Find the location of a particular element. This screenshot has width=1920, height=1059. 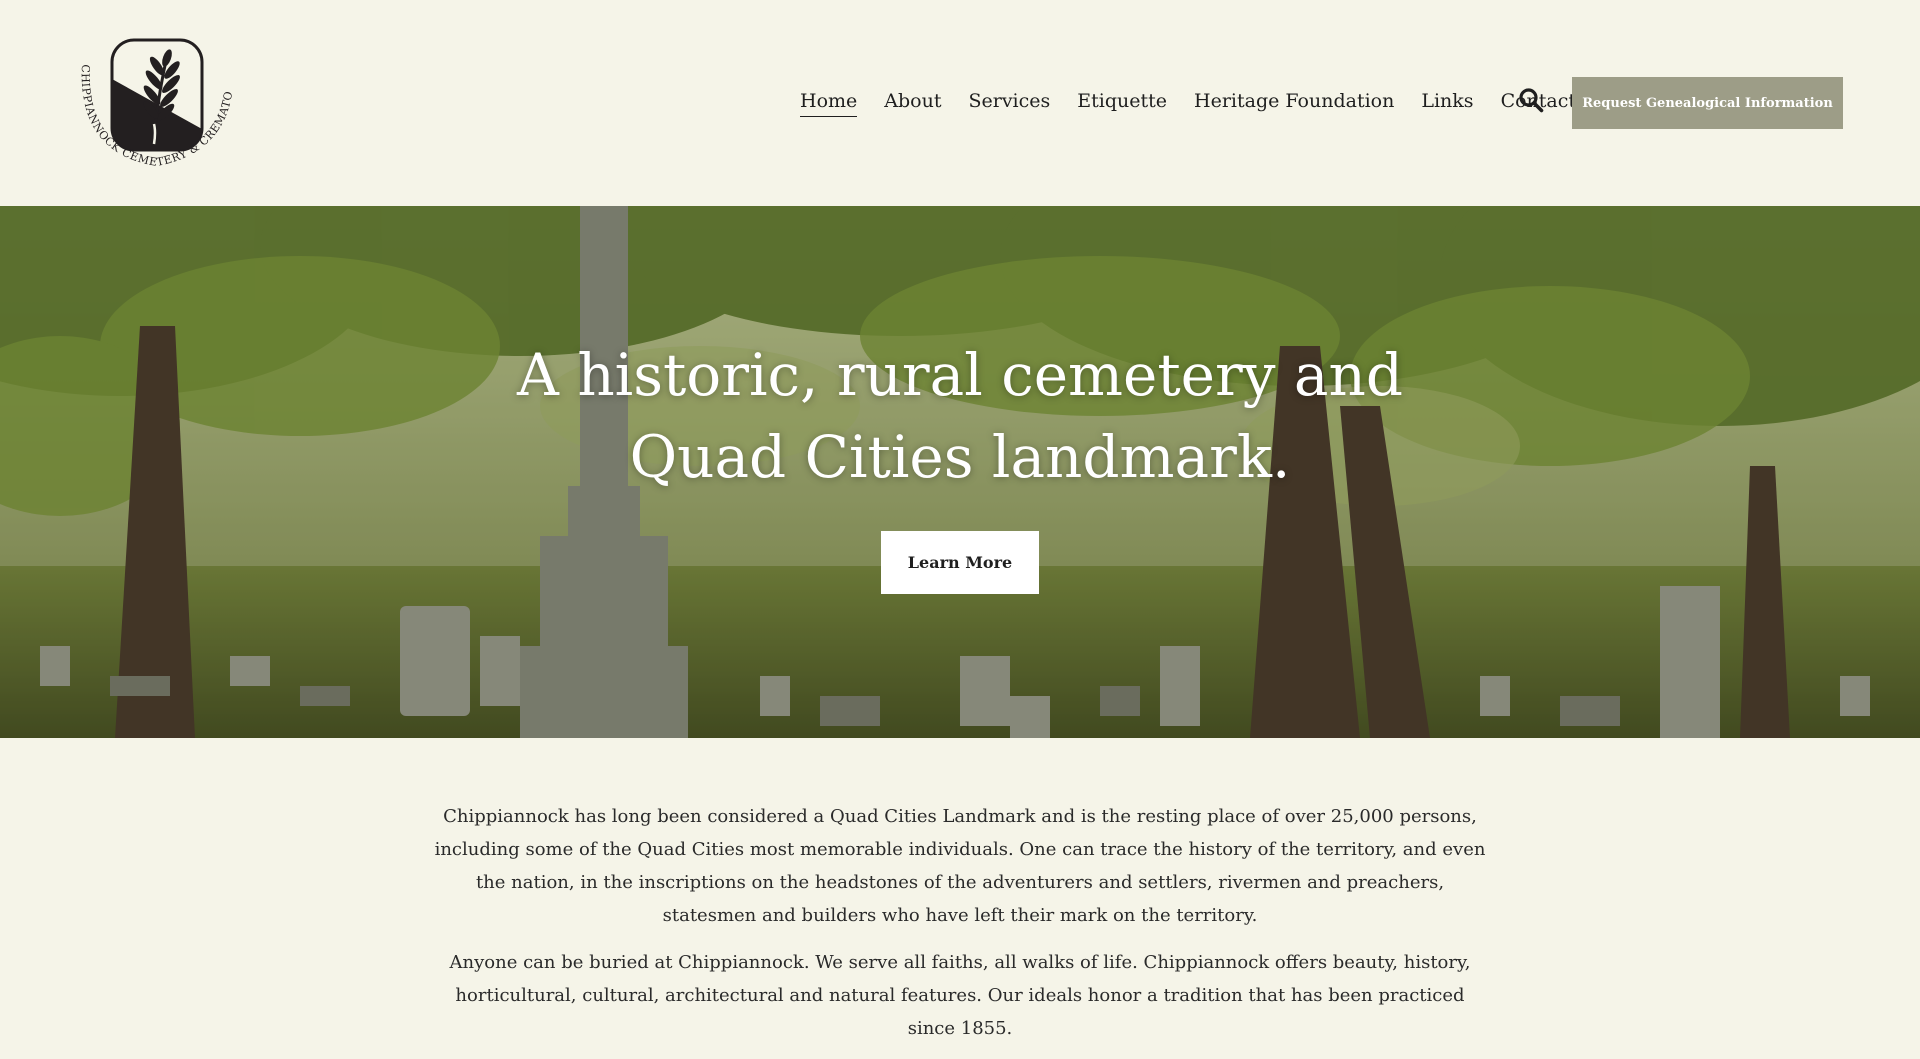

nav-heritage-foundation: Heritage Foundation is located at coordinates (1294, 103).